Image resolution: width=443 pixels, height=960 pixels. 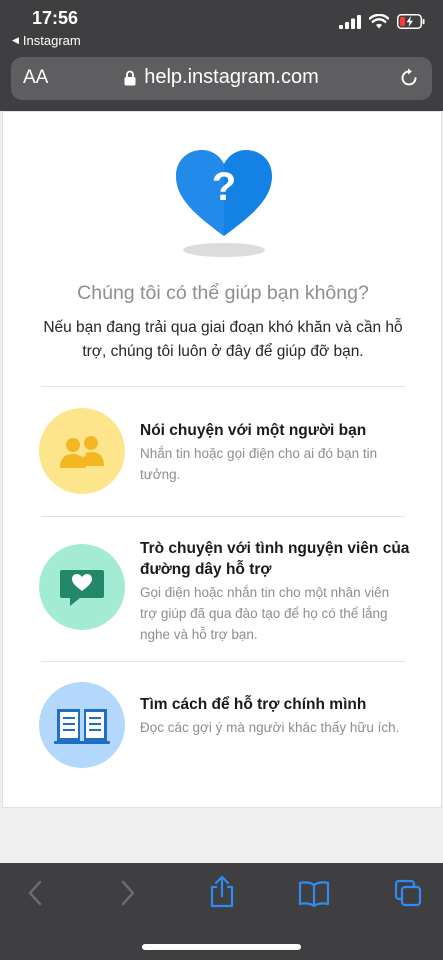 I want to click on open-book-icon-circle, so click(x=82, y=725).